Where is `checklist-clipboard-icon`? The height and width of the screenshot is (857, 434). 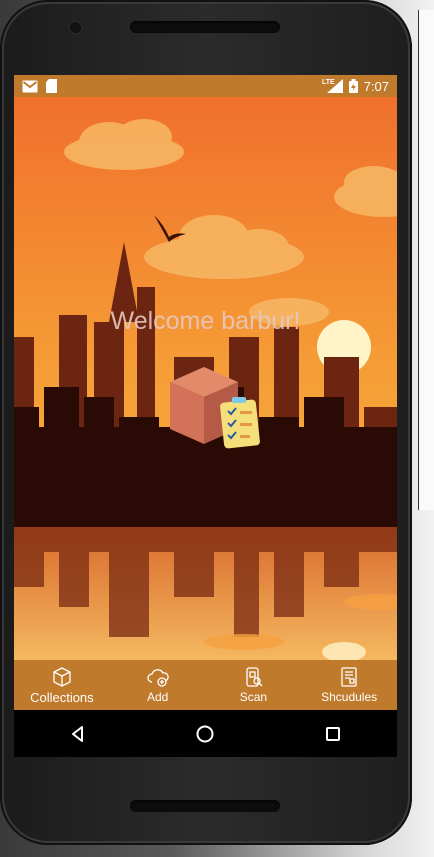
checklist-clipboard-icon is located at coordinates (240, 423).